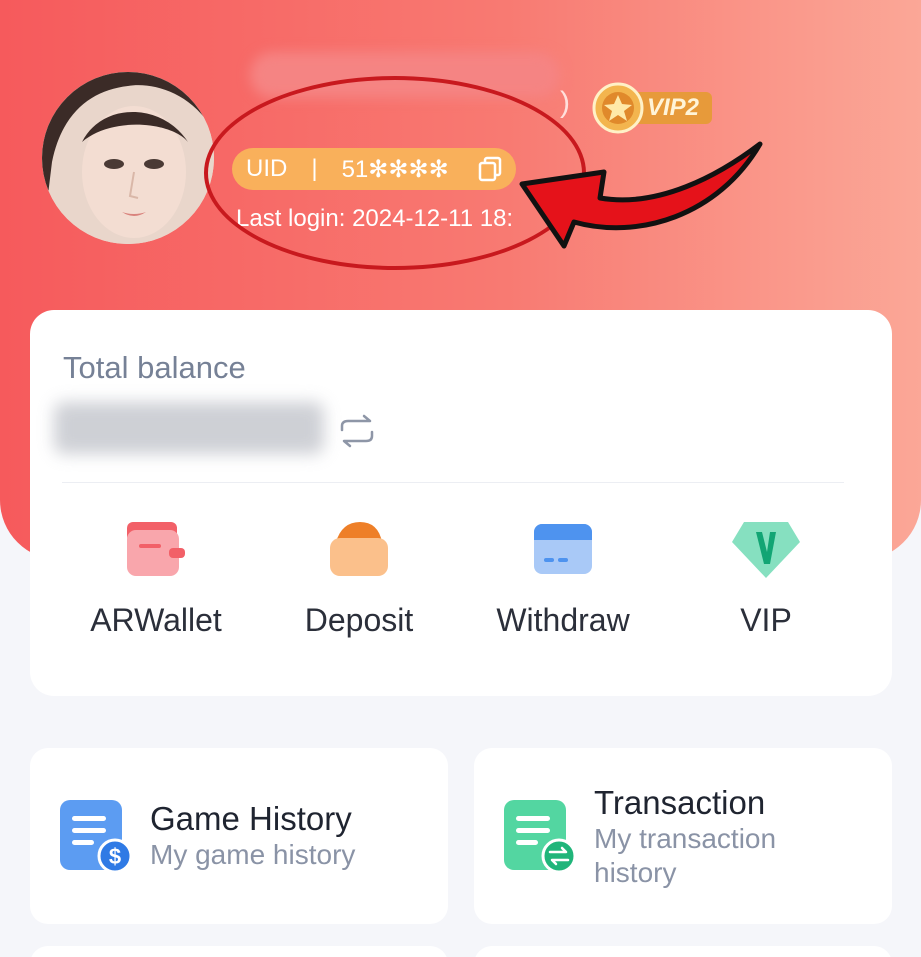  What do you see at coordinates (563, 549) in the screenshot?
I see `withdraw-card-icon` at bounding box center [563, 549].